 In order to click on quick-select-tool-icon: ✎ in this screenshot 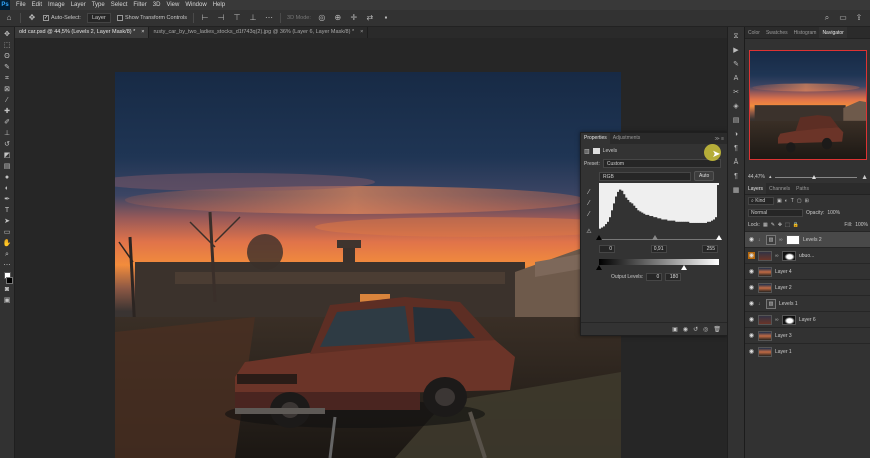, I will do `click(7, 68)`.